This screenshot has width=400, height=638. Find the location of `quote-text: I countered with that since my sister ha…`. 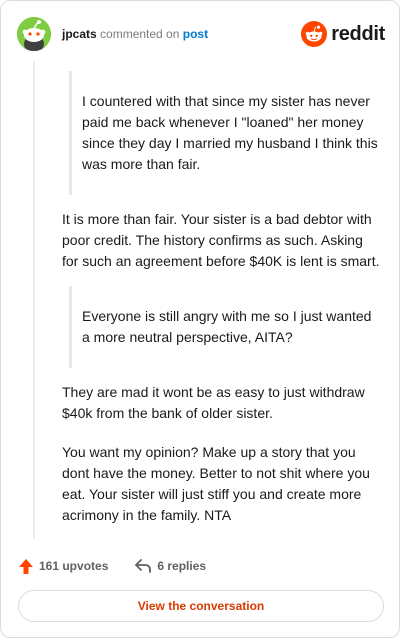

quote-text: I countered with that since my sister ha… is located at coordinates (230, 132).